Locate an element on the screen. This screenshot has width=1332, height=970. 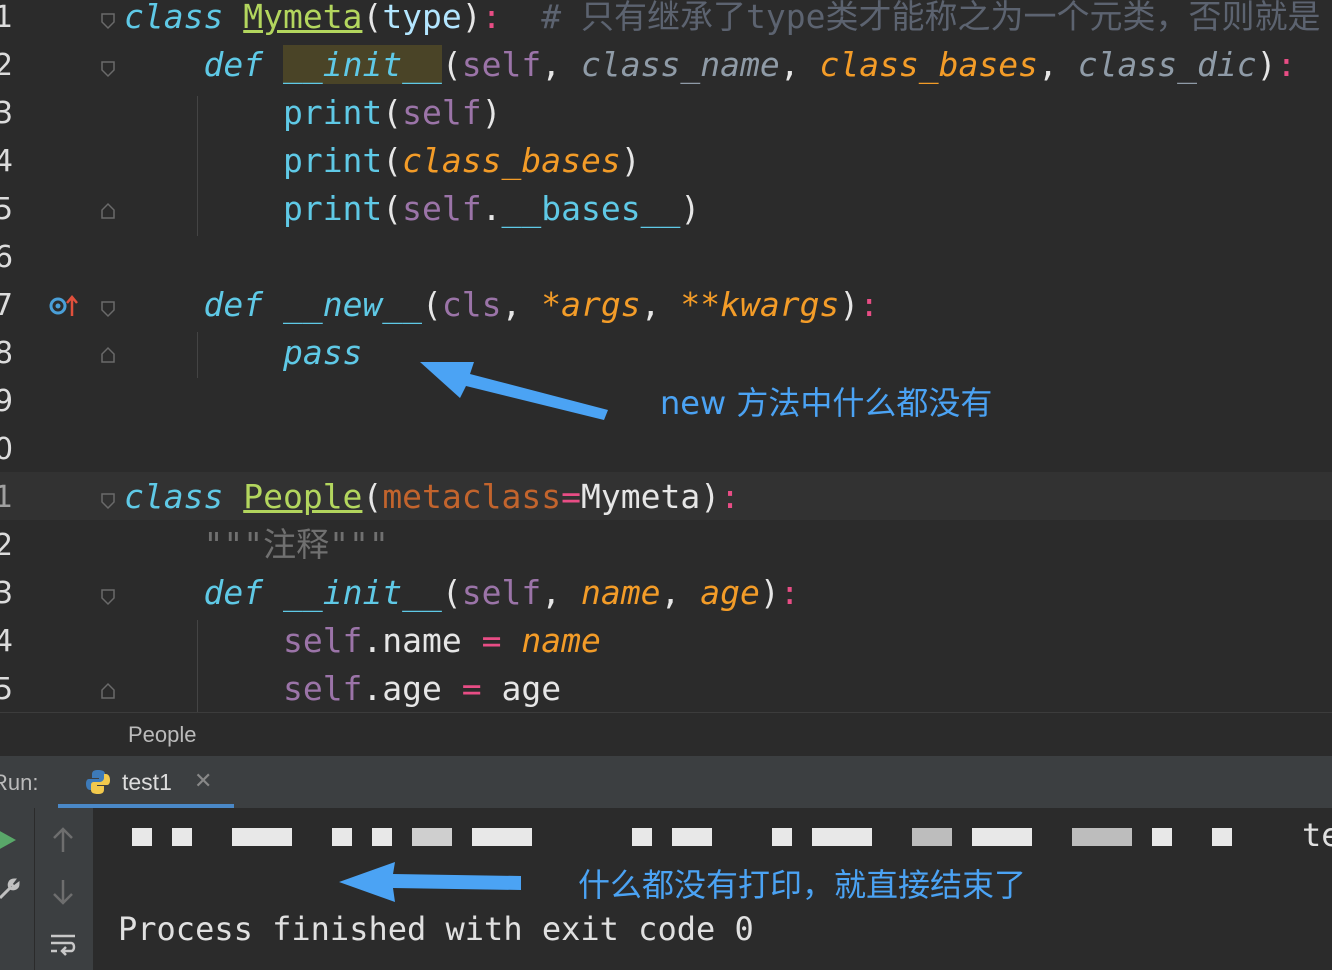
code-line-13: 3 def __init__(self, name, age): is located at coordinates (666, 599).